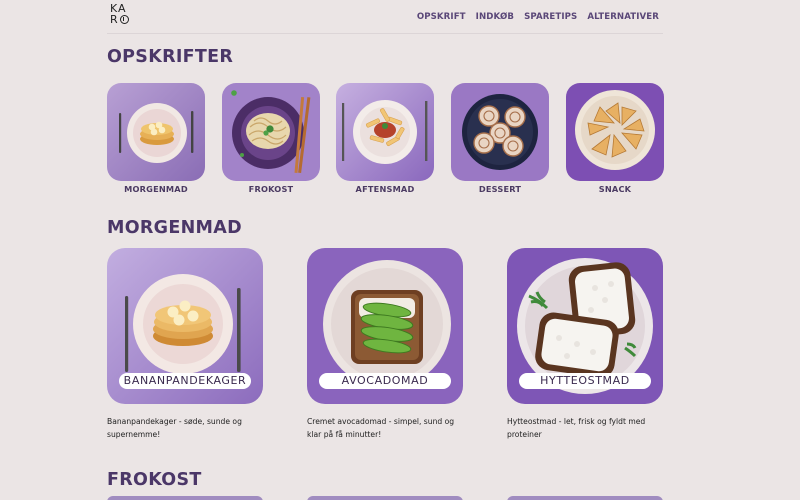 This screenshot has width=800, height=500. I want to click on category-aftensmad: AFTENSMAD, so click(385, 138).